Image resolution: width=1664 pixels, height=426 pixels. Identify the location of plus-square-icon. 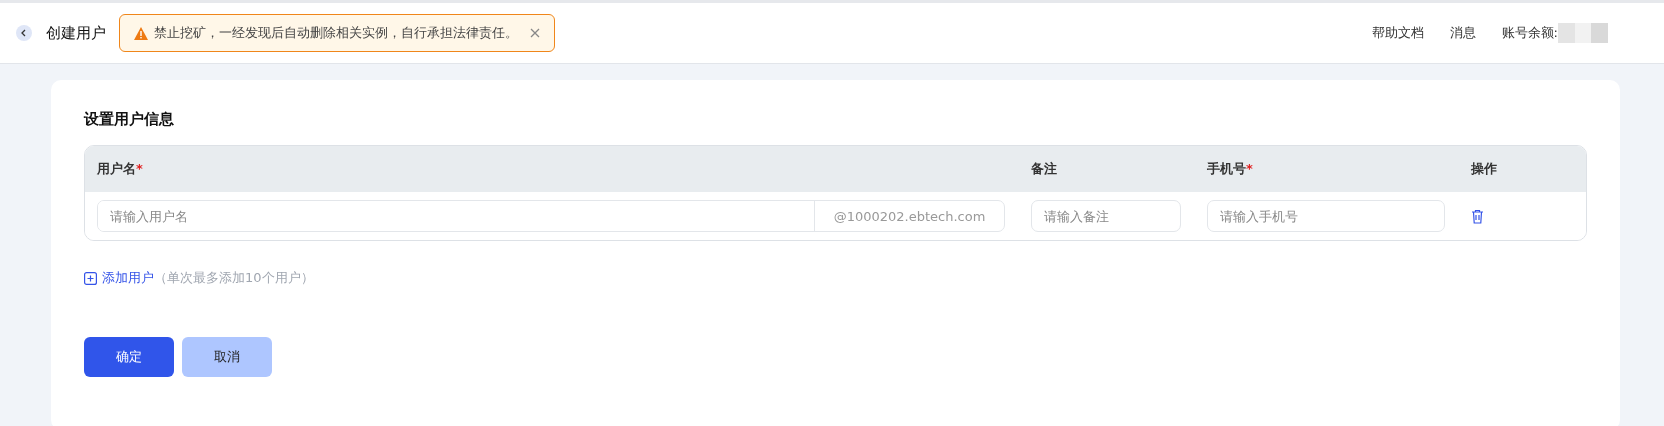
(90, 278).